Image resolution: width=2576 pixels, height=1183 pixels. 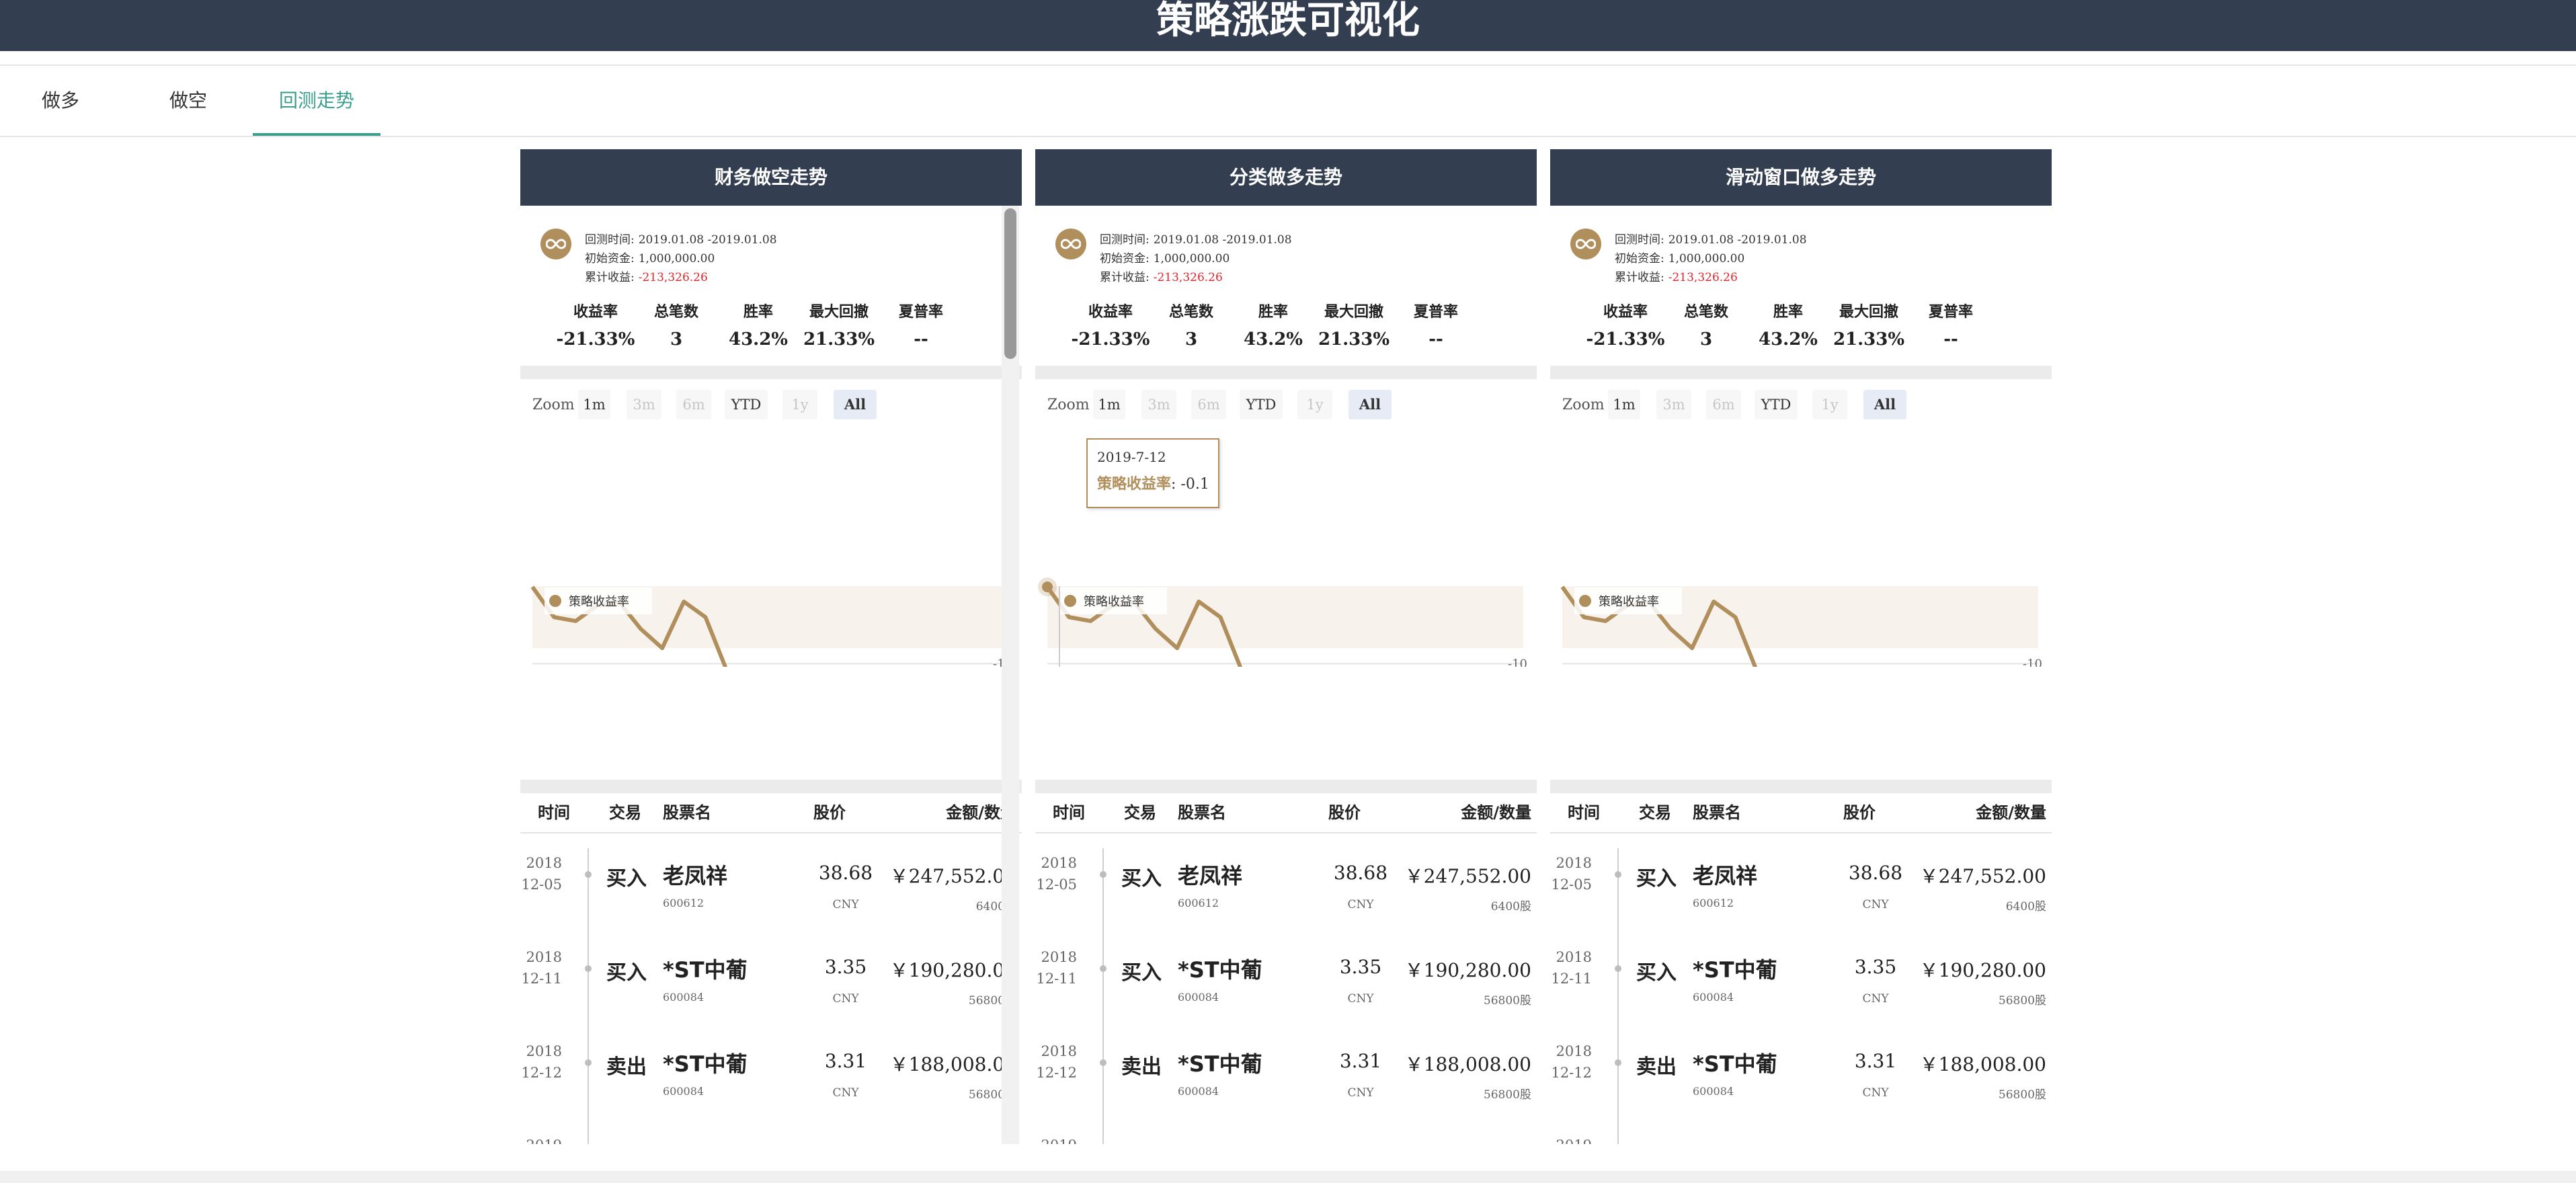 I want to click on trade-amount: ￥190,280.00, so click(x=1467, y=970).